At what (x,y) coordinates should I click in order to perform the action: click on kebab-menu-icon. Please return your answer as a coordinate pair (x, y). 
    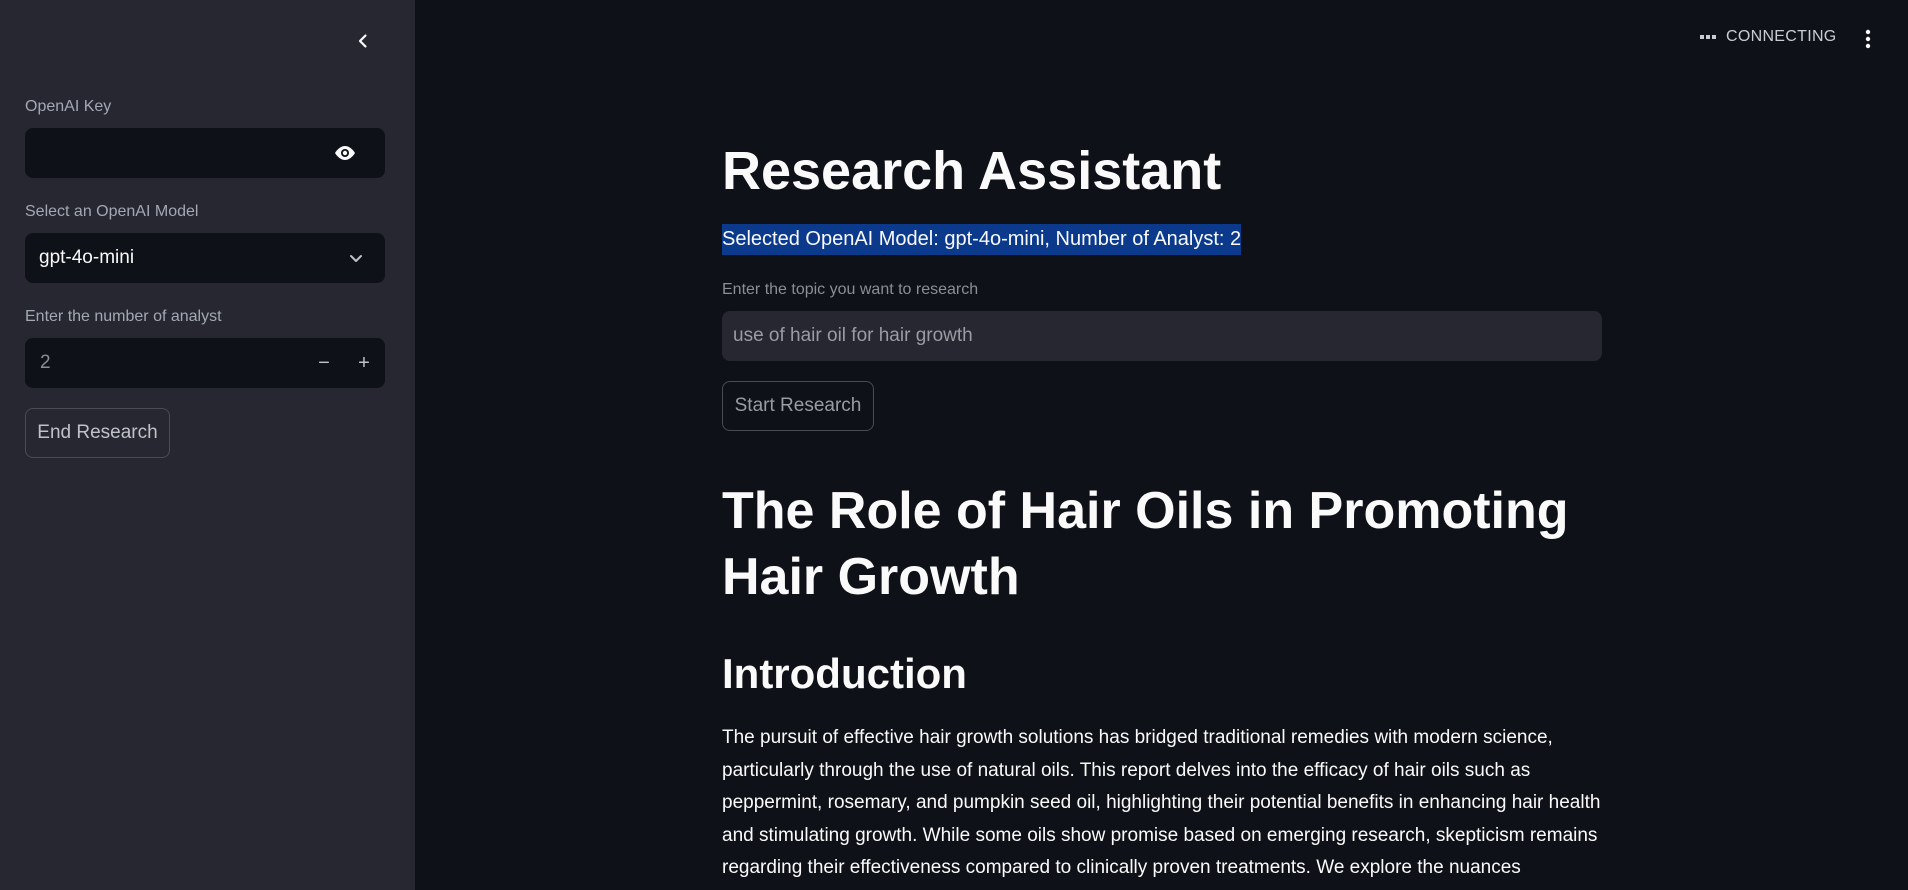
    Looking at the image, I should click on (1868, 39).